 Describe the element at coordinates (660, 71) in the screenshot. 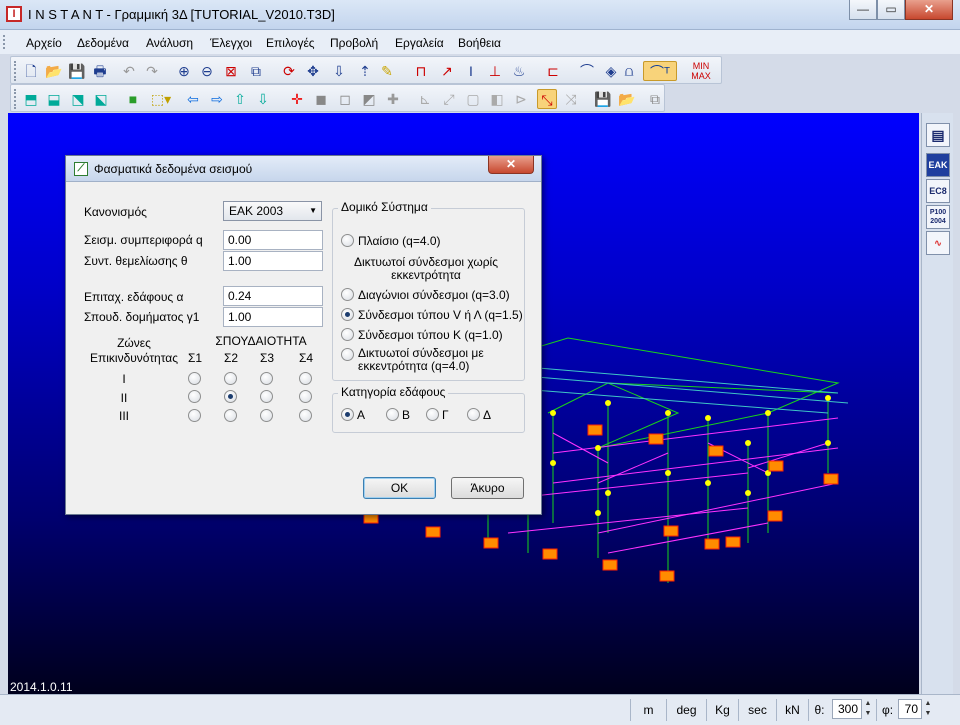

I see `spectrum-icon: ⌒ᵀ` at that location.